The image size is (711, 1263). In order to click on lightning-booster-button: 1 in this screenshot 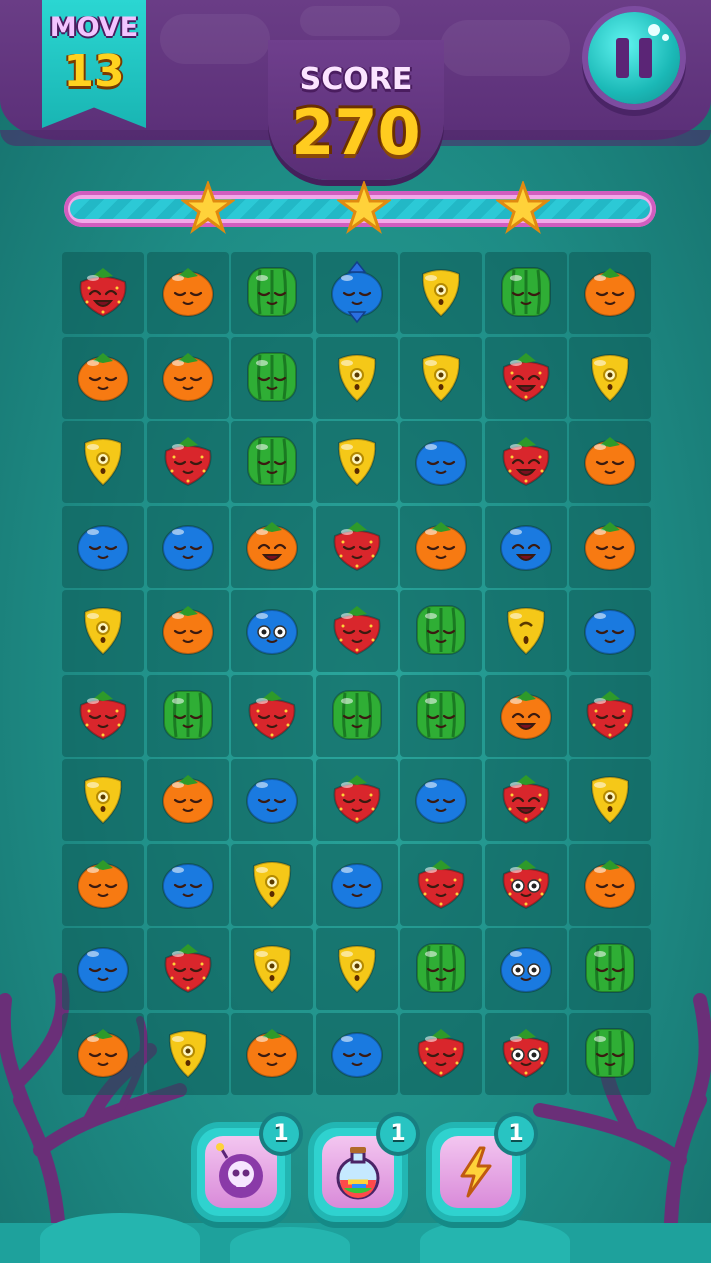, I will do `click(483, 1166)`.